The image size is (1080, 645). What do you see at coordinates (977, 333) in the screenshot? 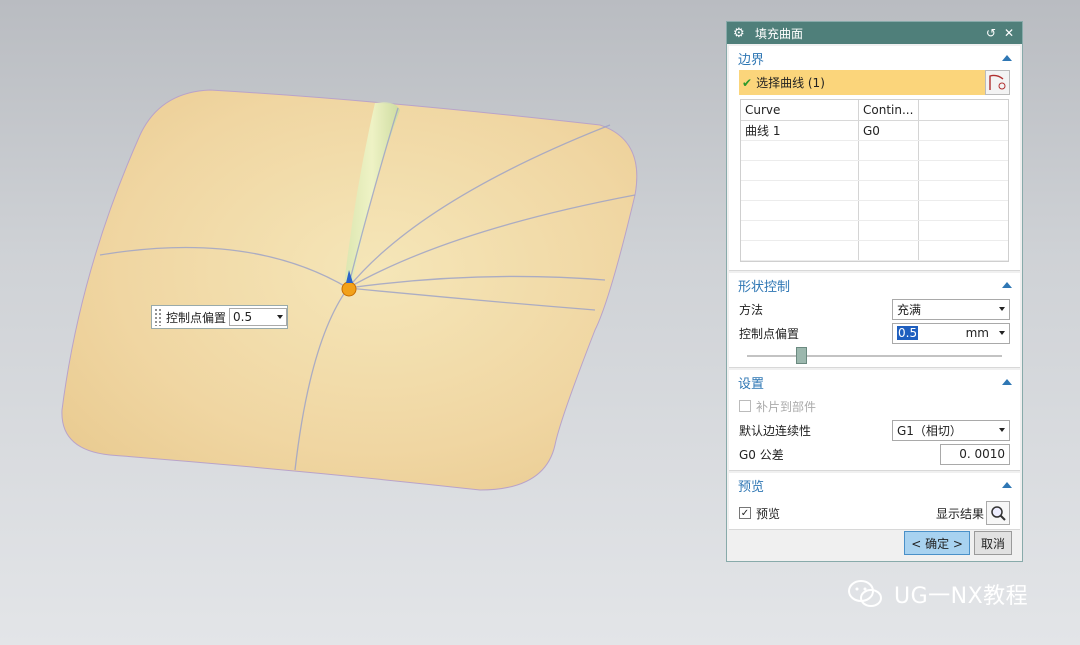
I see `offset-unit: mm` at bounding box center [977, 333].